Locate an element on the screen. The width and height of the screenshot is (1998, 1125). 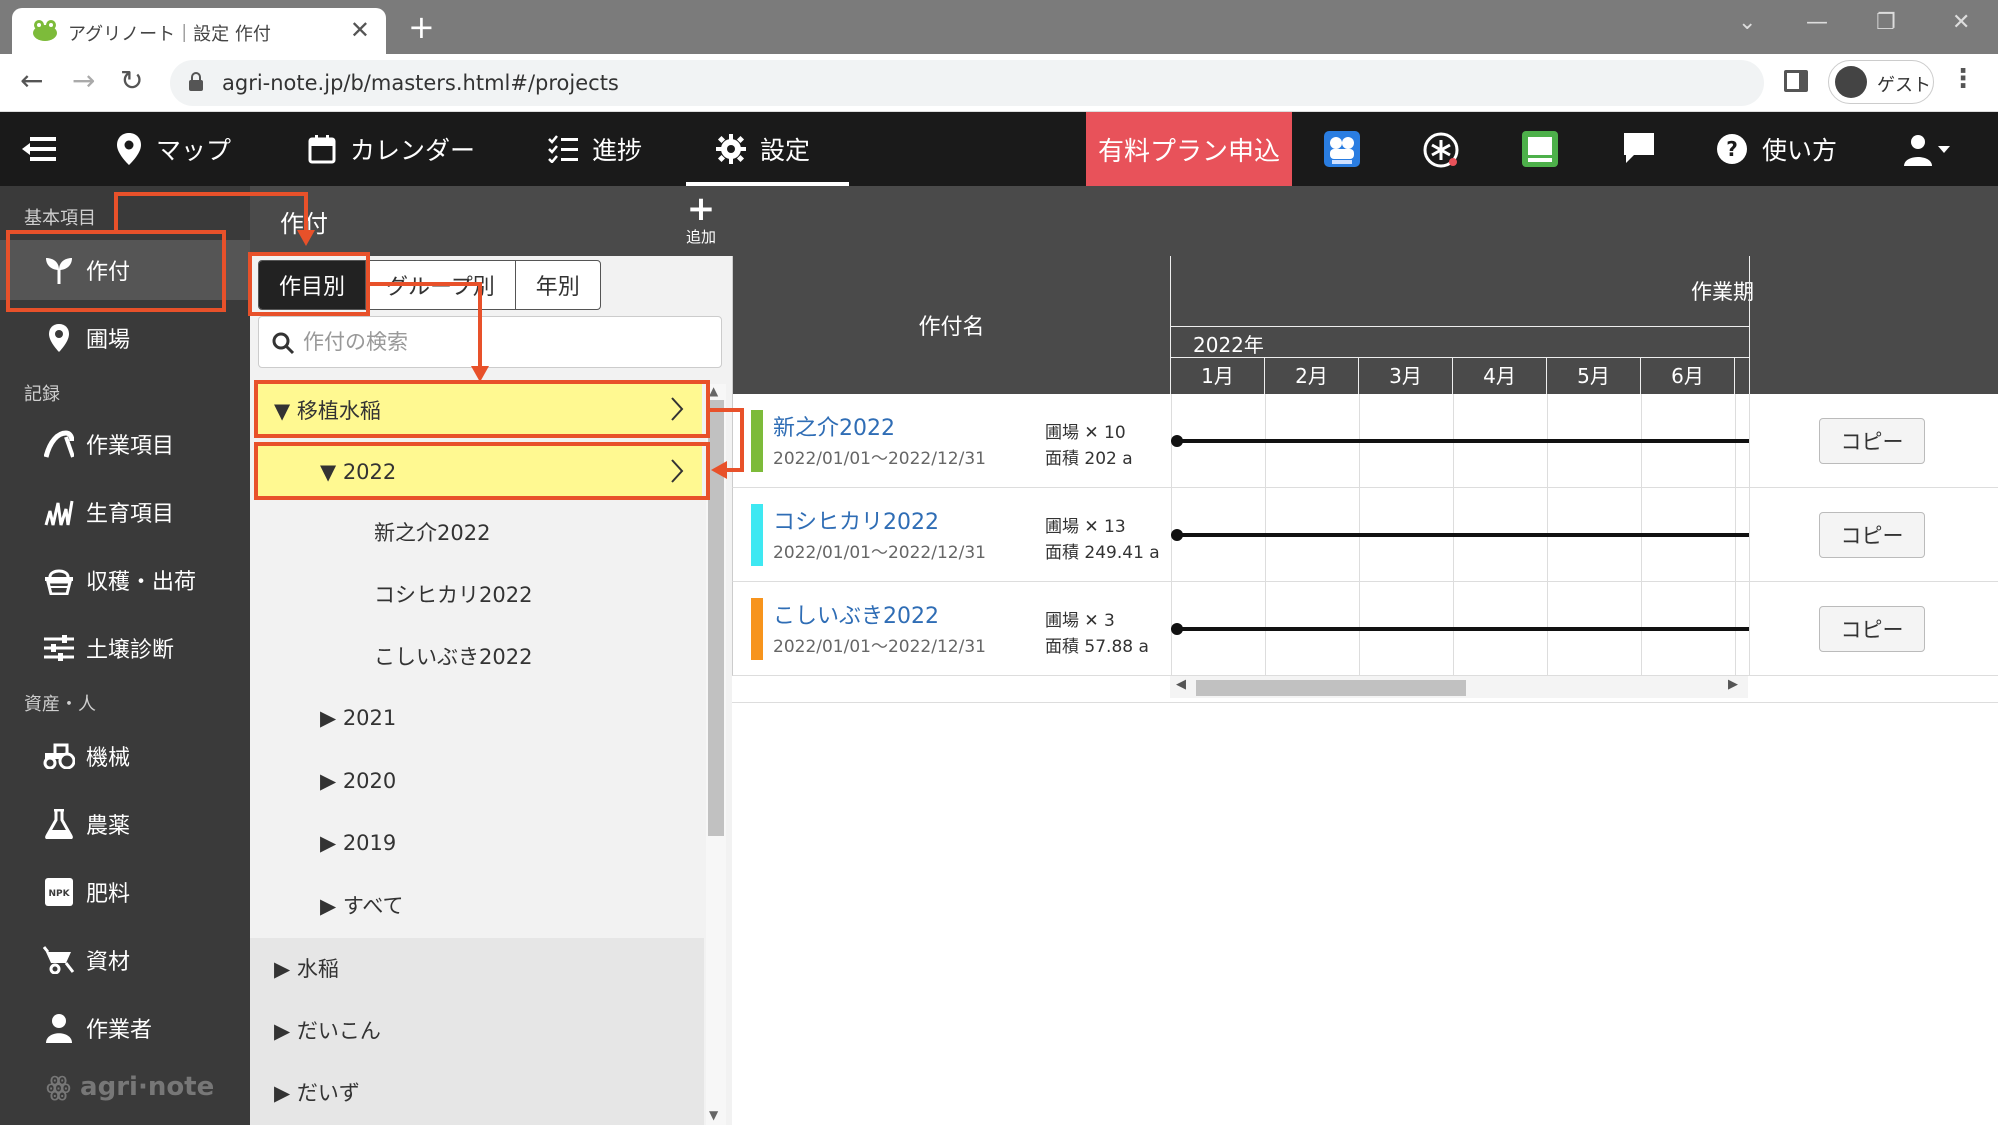
tree-leaf-crop: こしいぶき2022 is located at coordinates (453, 656).